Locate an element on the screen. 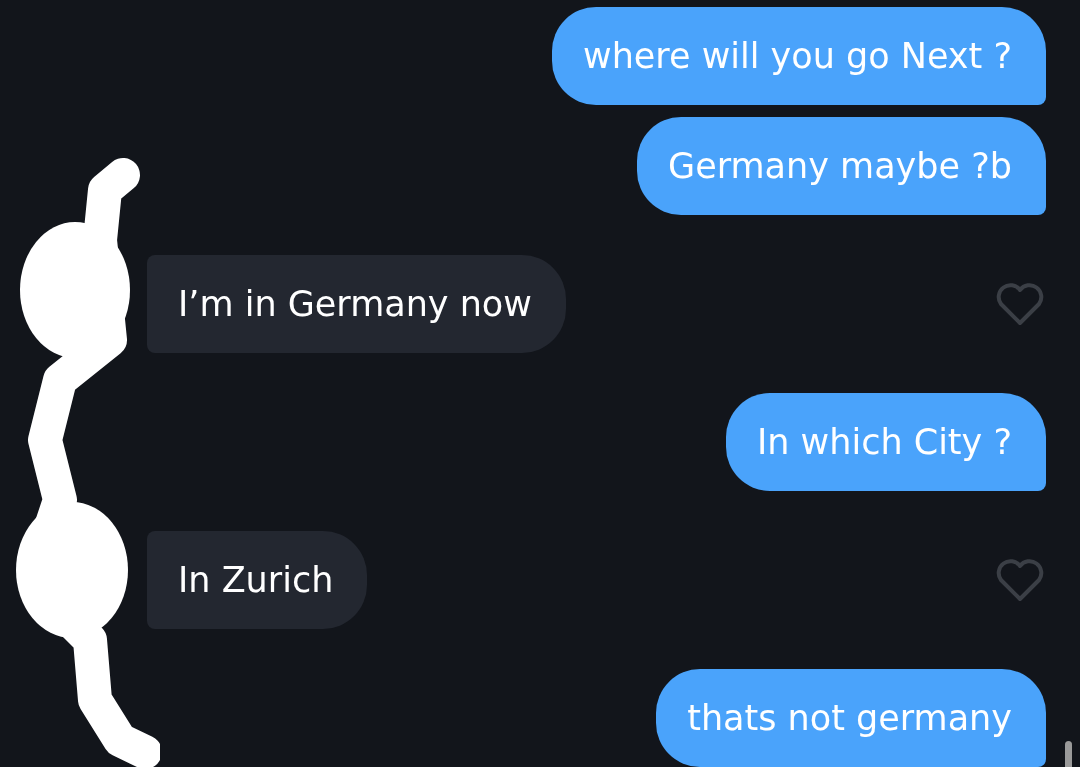 This screenshot has height=767, width=1080. sent-message: thats not germany is located at coordinates (851, 718).